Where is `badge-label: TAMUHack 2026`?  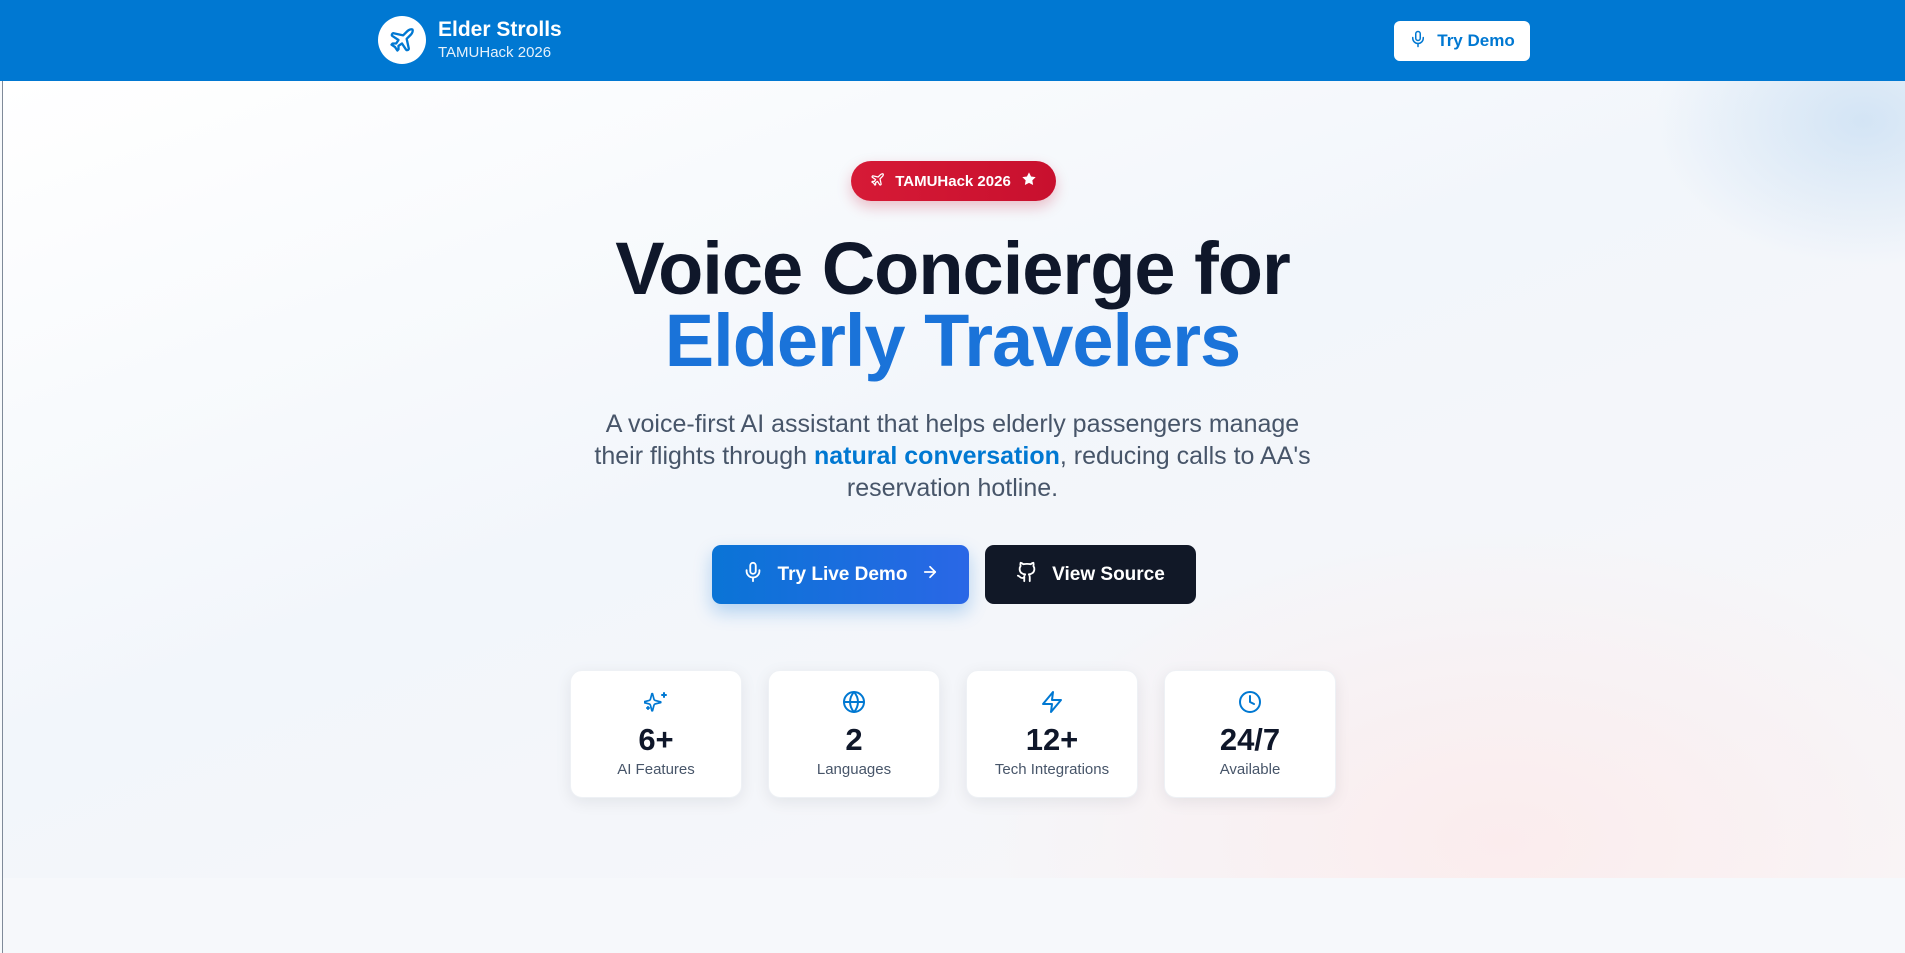 badge-label: TAMUHack 2026 is located at coordinates (953, 181).